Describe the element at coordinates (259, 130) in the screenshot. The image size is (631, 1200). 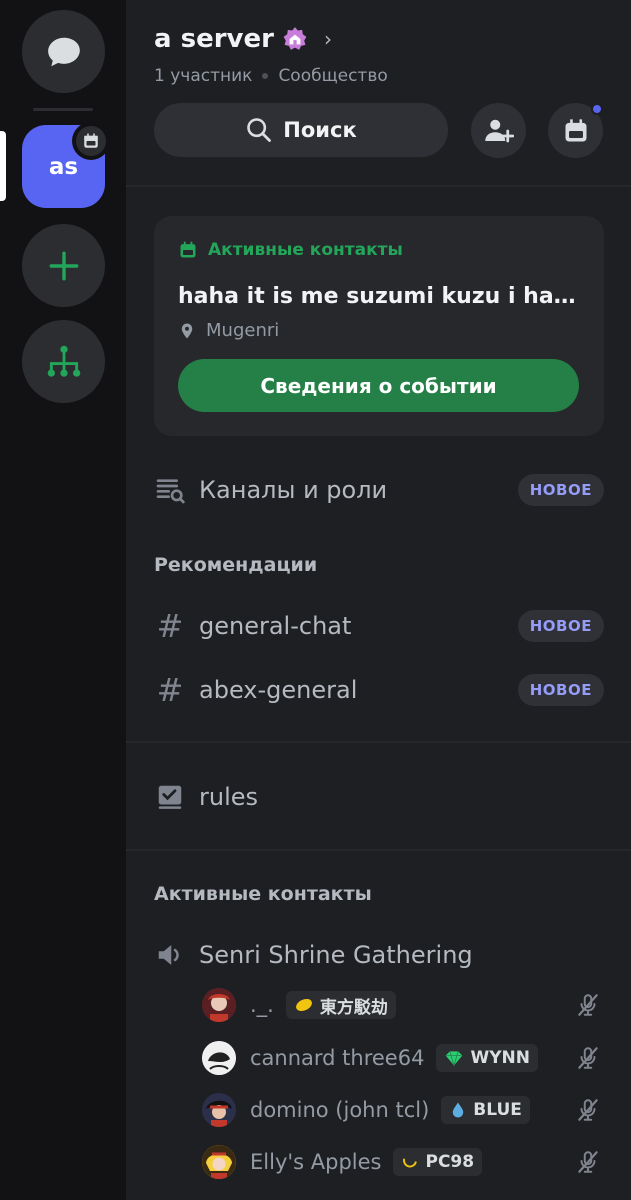
I see `search-icon` at that location.